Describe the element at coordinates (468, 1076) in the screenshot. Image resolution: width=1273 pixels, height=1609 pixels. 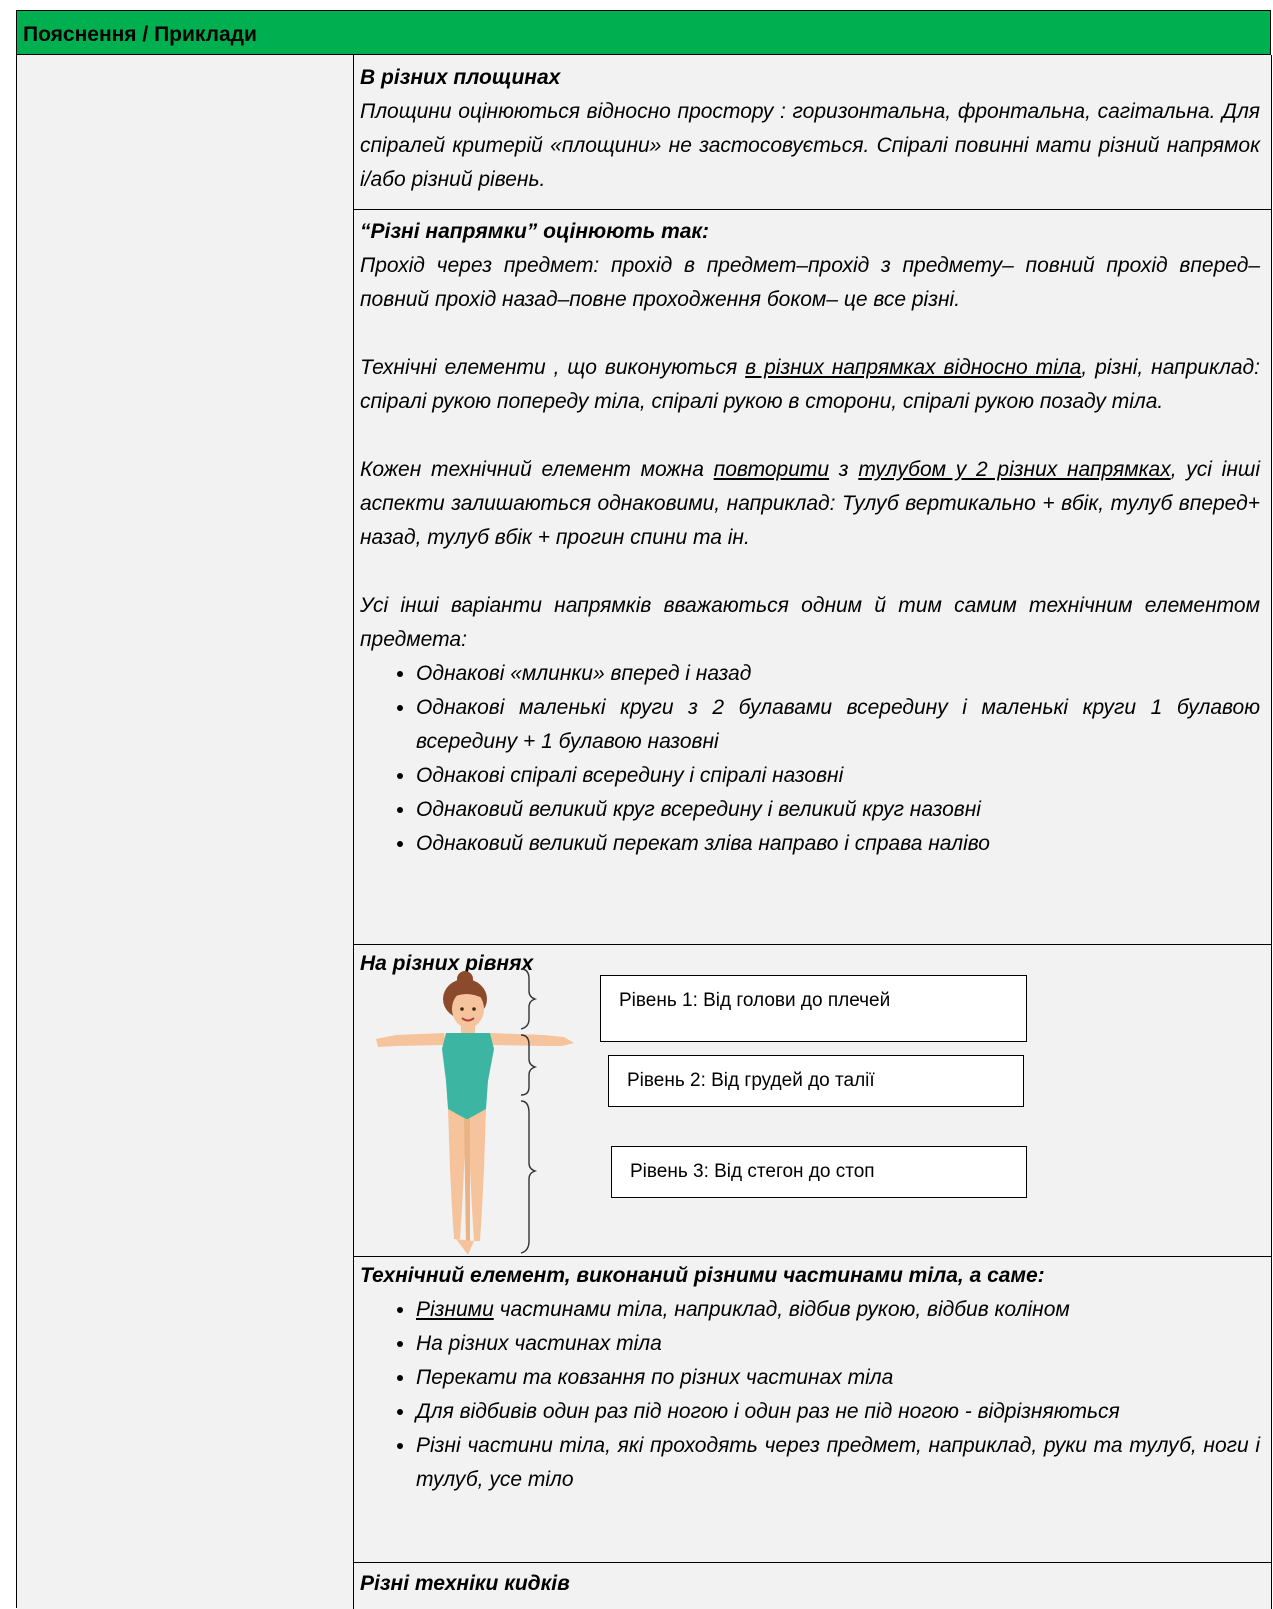
I see `leotard` at that location.